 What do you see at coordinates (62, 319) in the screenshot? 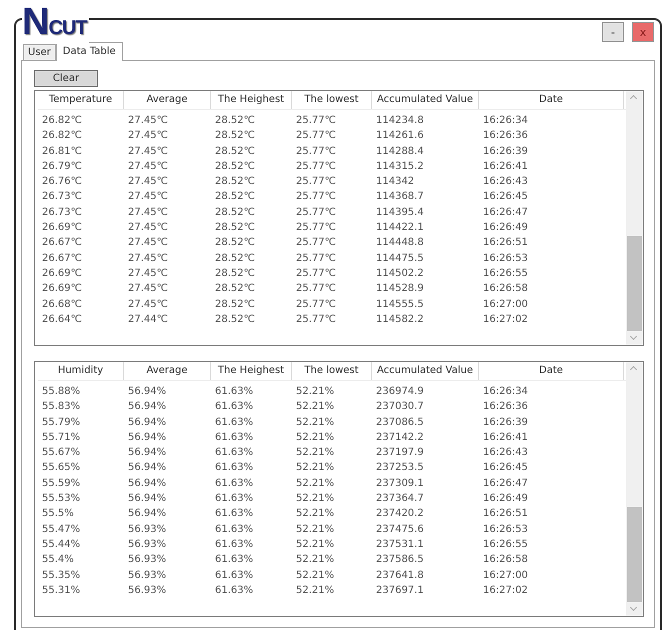
I see `table-cell-text: 26.64℃` at bounding box center [62, 319].